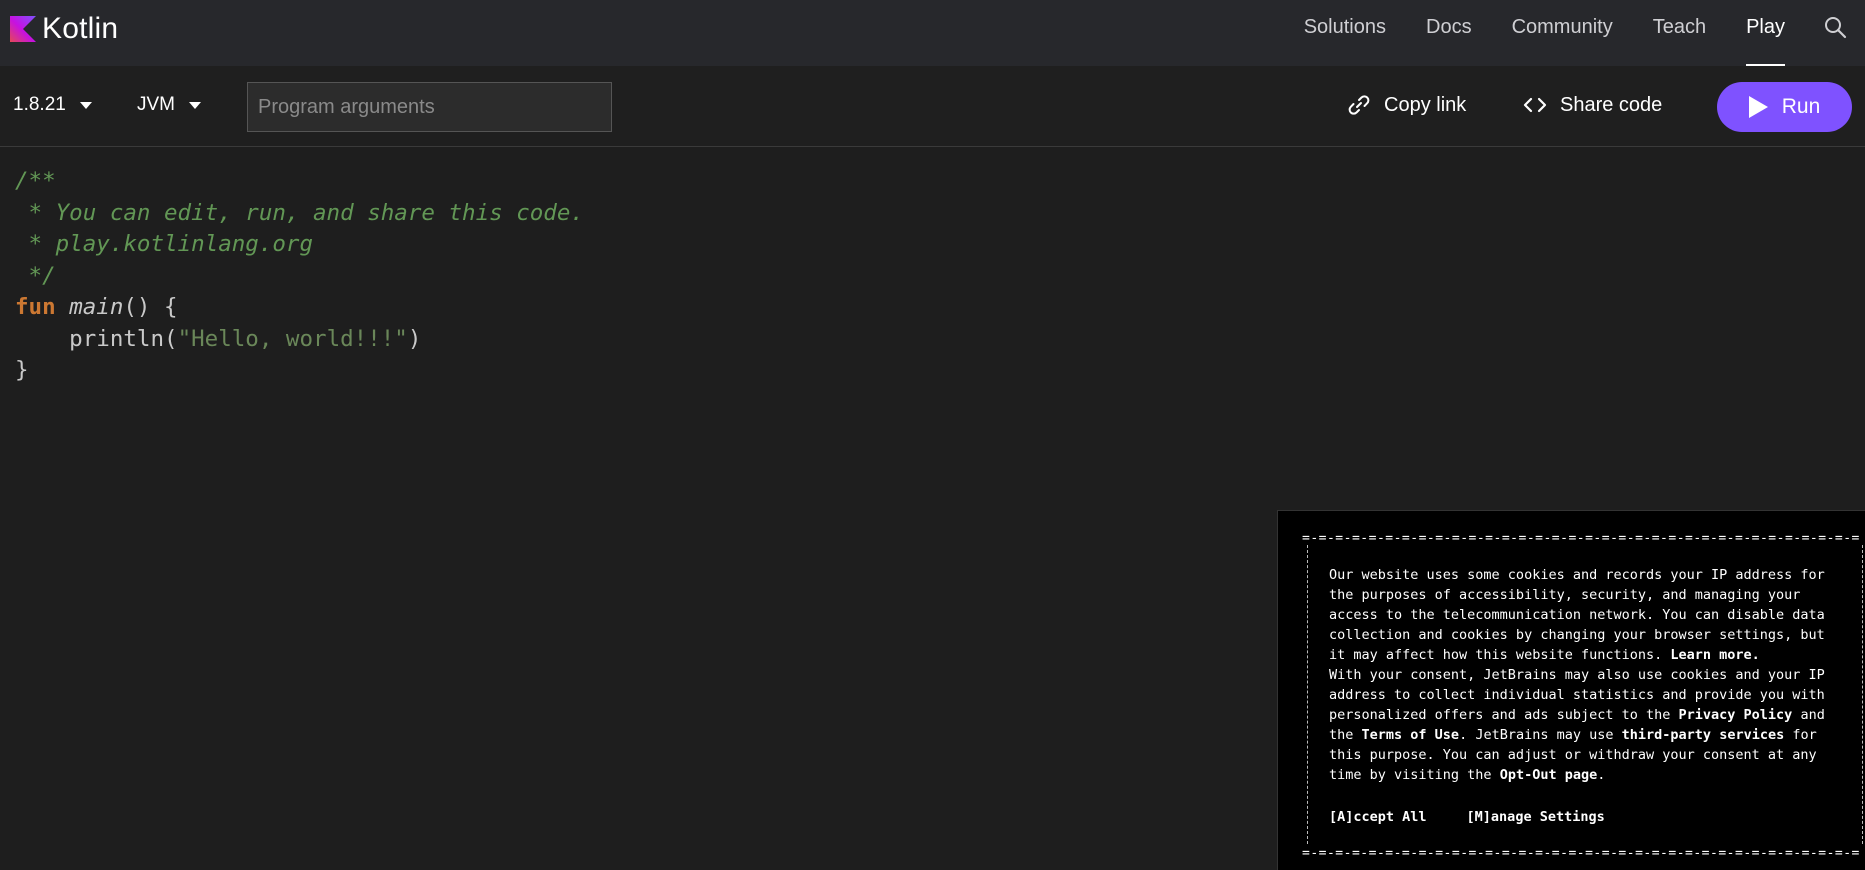  I want to click on program-arguments-input, so click(429, 107).